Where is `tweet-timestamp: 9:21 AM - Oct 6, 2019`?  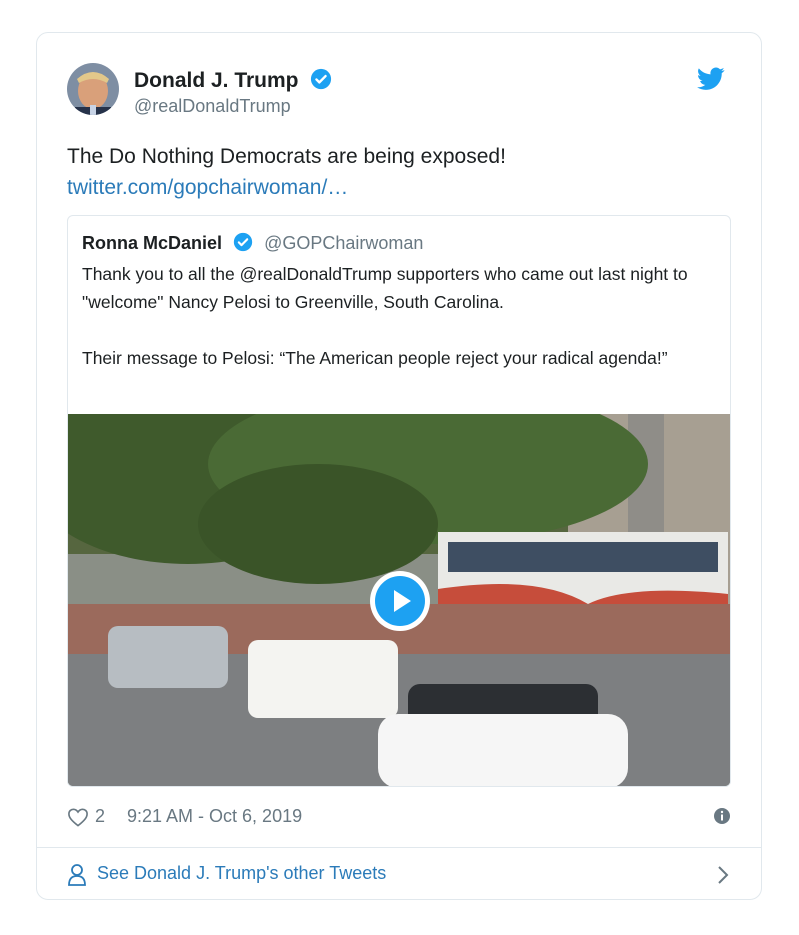 tweet-timestamp: 9:21 AM - Oct 6, 2019 is located at coordinates (214, 816).